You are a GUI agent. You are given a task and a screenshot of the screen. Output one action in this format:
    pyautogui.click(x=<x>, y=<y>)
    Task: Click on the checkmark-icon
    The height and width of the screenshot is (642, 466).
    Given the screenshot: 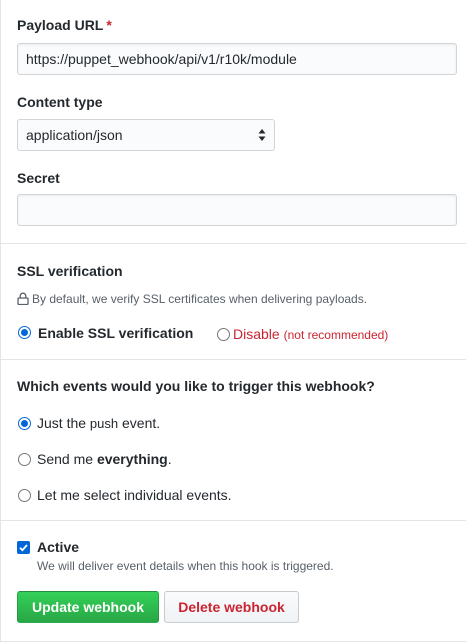 What is the action you would take?
    pyautogui.click(x=23, y=548)
    